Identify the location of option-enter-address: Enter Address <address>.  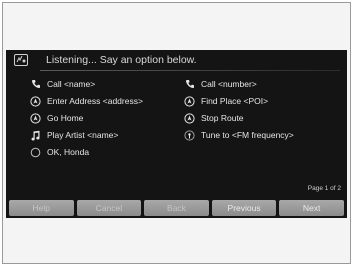
(86, 101).